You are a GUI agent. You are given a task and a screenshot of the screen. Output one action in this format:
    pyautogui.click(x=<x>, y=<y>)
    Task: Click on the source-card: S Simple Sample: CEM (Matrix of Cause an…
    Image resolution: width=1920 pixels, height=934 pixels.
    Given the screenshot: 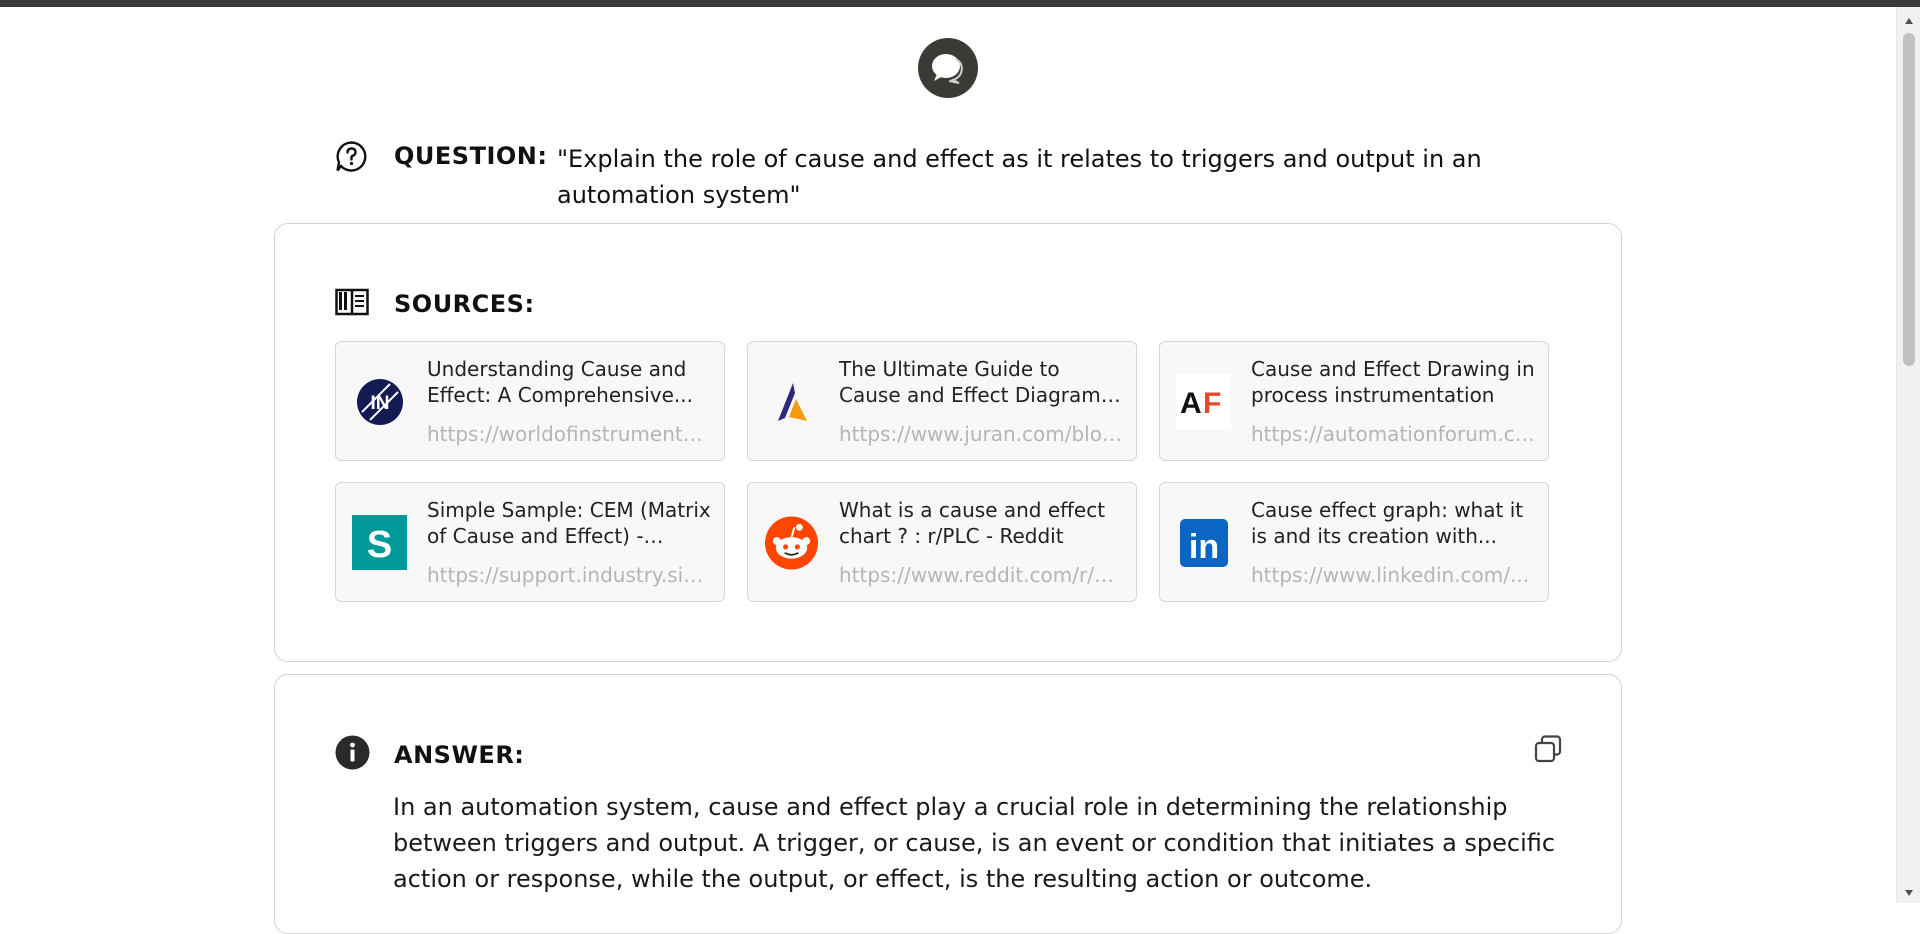 What is the action you would take?
    pyautogui.click(x=530, y=542)
    